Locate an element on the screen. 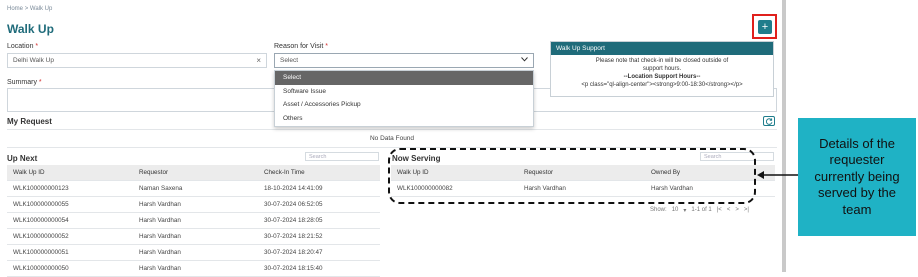  checkin-time-cell: 30-07-2024 18:20:47 is located at coordinates (319, 252).